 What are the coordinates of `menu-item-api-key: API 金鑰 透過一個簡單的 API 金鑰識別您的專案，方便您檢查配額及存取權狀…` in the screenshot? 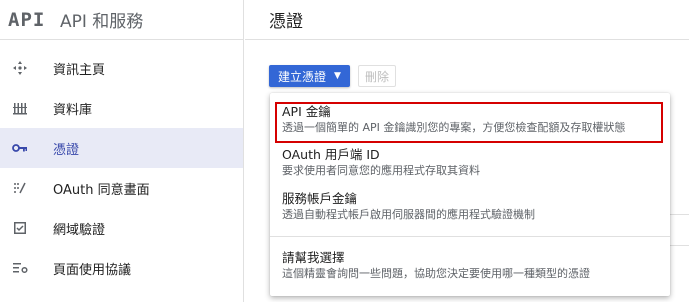 It's located at (470, 119).